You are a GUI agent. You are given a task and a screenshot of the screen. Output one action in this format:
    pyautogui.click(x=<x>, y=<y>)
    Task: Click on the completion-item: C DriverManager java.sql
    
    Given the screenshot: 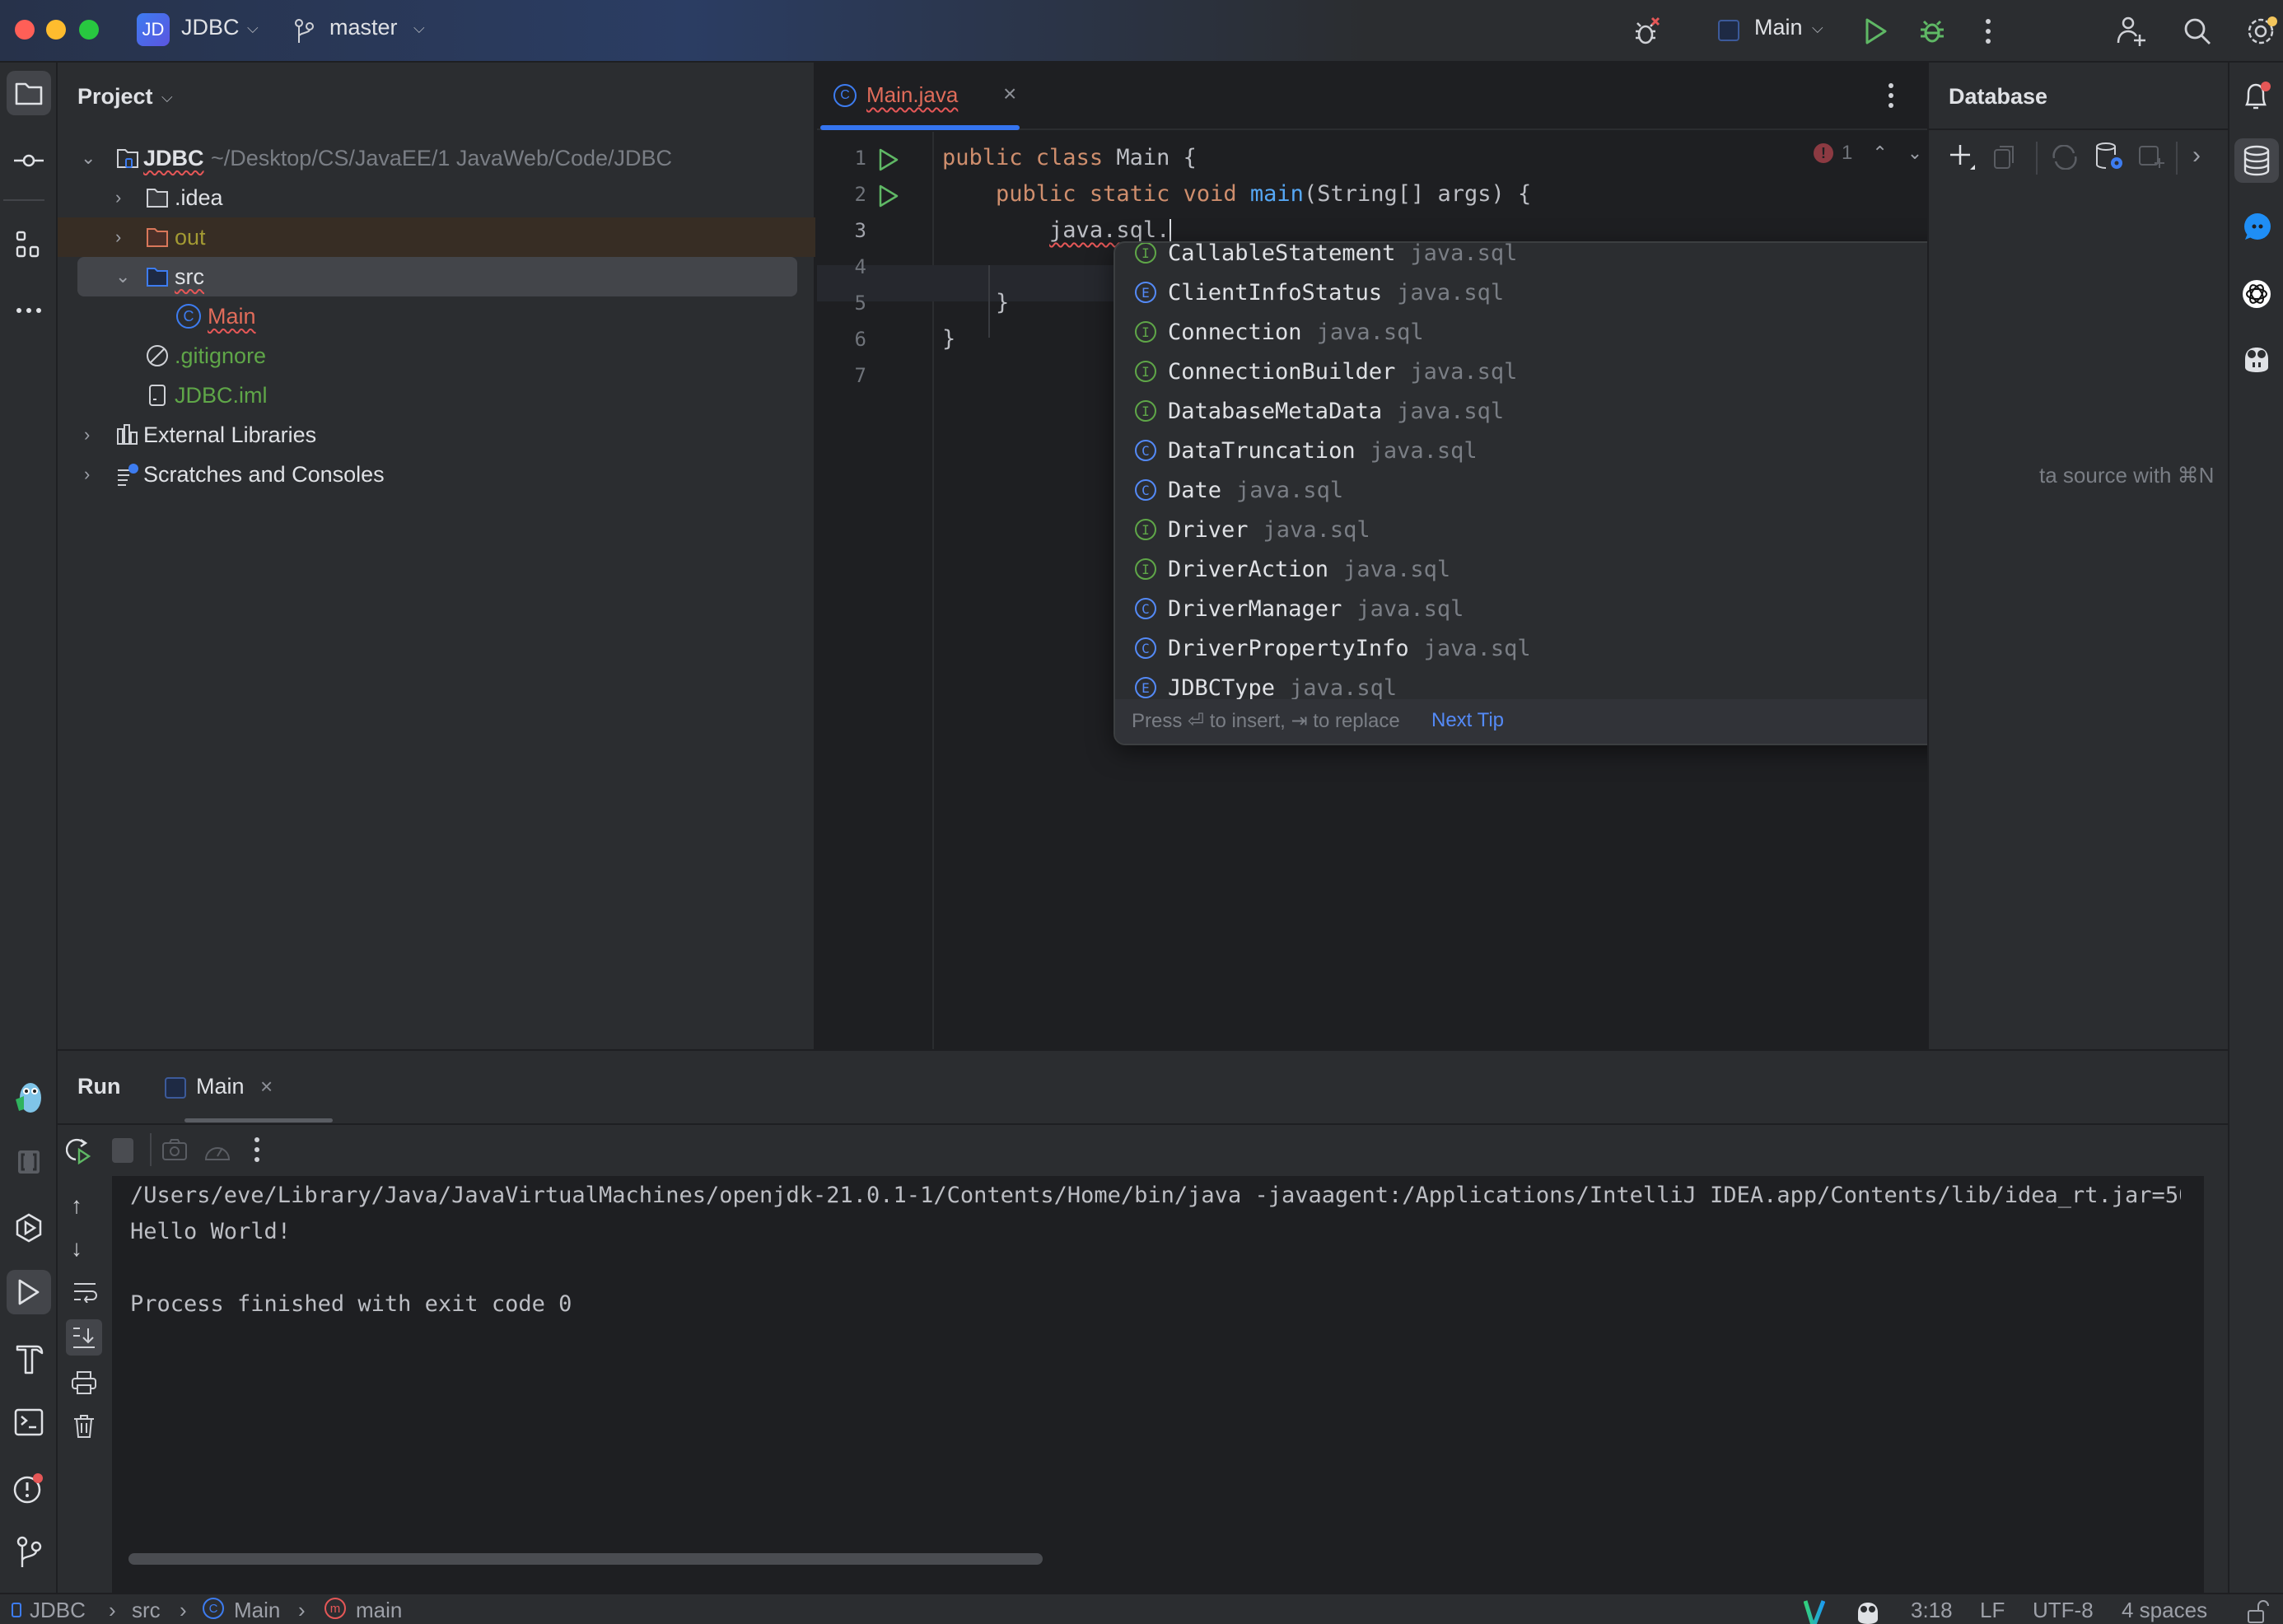 What is the action you would take?
    pyautogui.click(x=1568, y=608)
    